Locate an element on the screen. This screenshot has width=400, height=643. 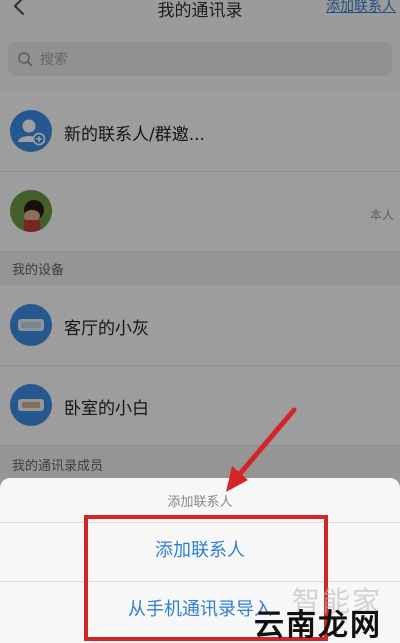
action-sheet-title: 添加联系人 is located at coordinates (200, 502).